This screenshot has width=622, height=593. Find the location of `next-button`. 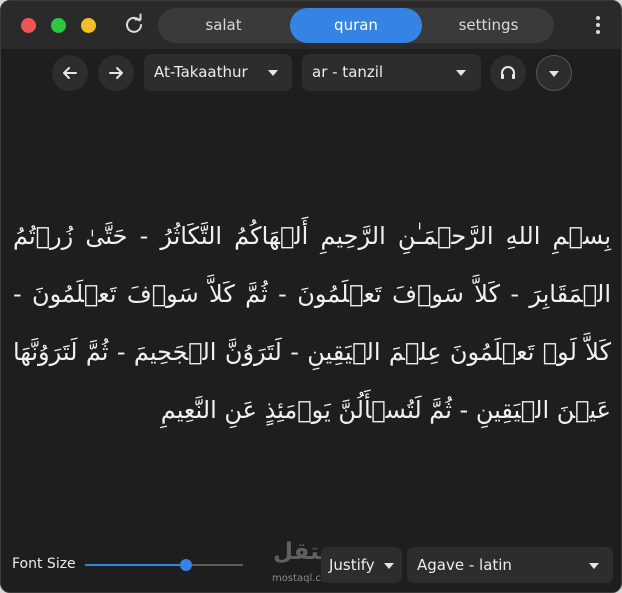

next-button is located at coordinates (116, 73).